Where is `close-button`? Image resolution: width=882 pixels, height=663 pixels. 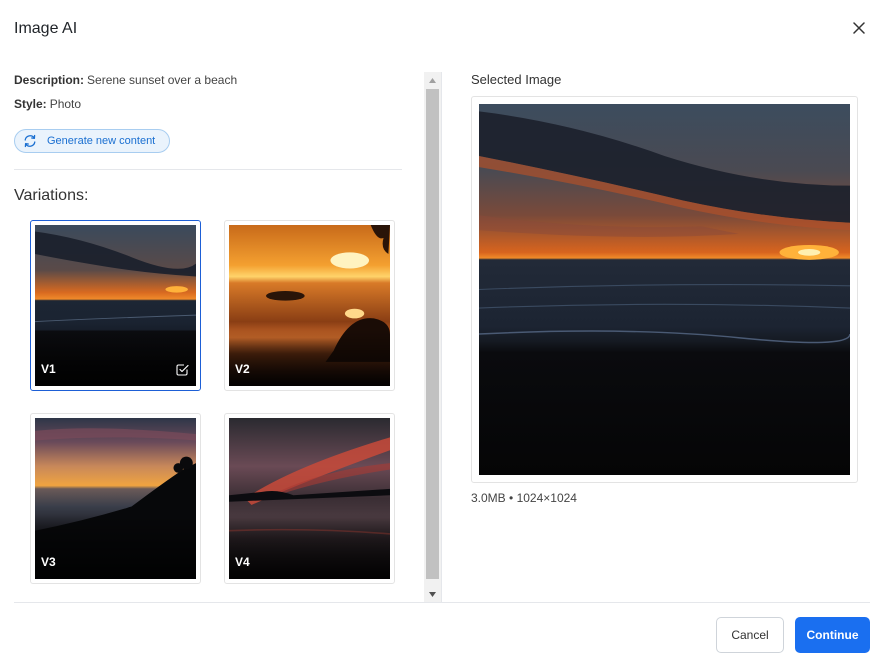 close-button is located at coordinates (859, 28).